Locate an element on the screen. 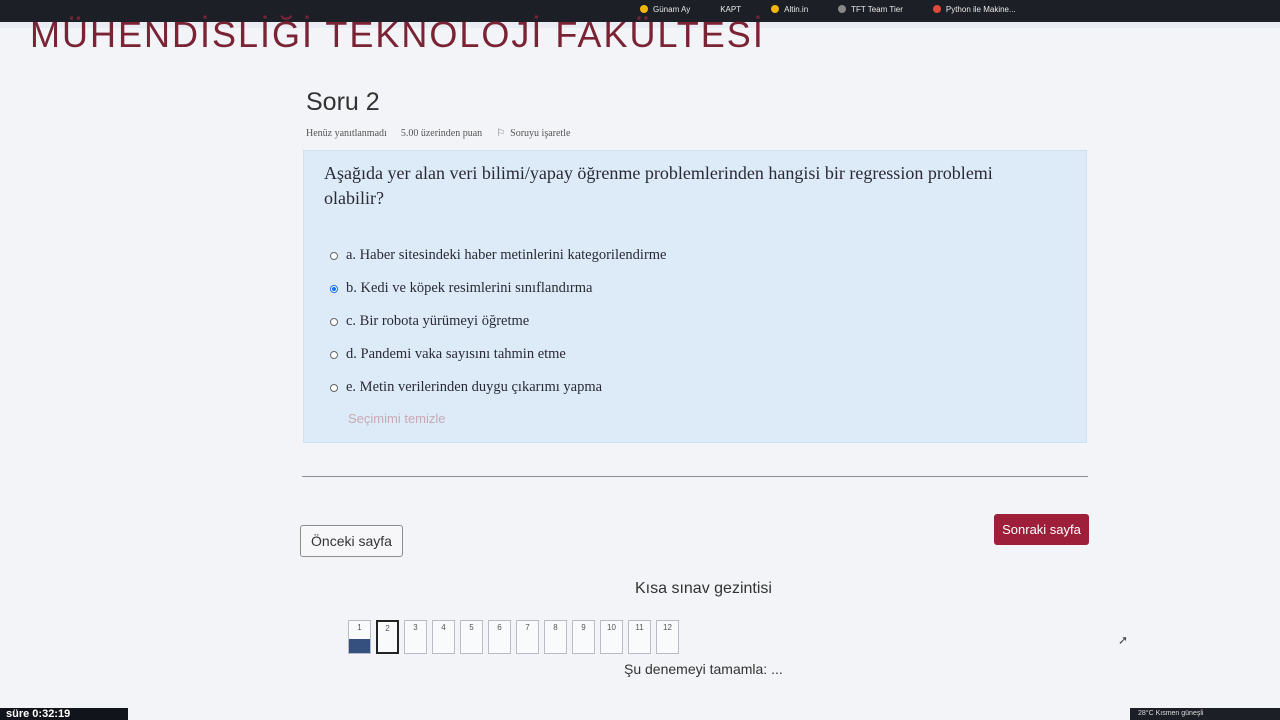  divider is located at coordinates (695, 476).